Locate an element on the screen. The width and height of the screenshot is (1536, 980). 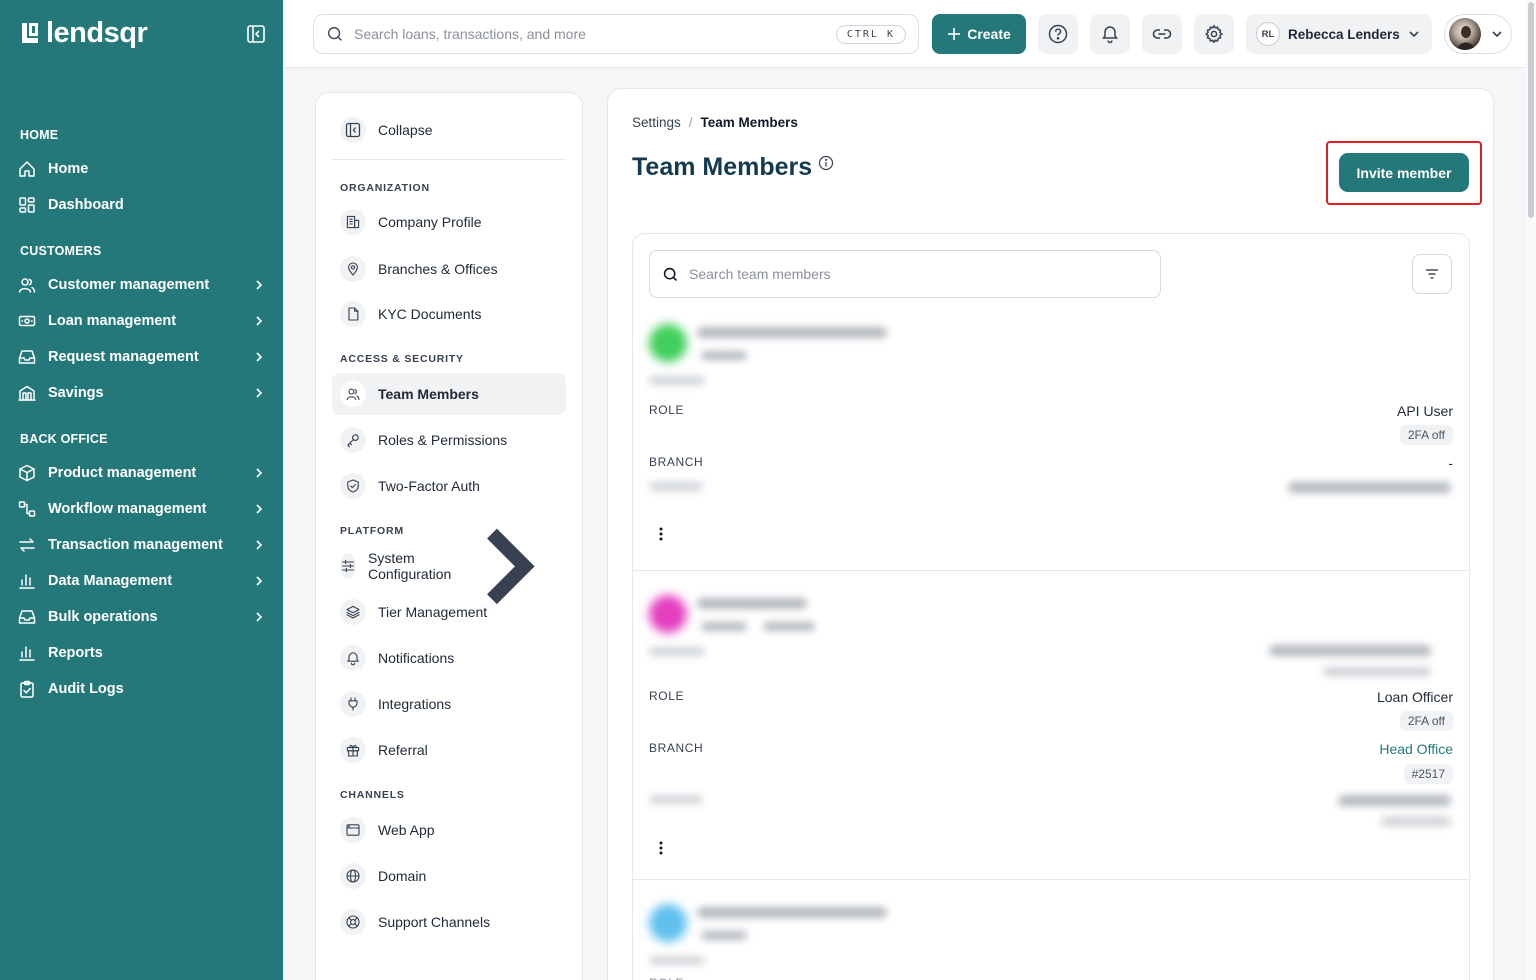
settings-item-label: Support Channels is located at coordinates (434, 922).